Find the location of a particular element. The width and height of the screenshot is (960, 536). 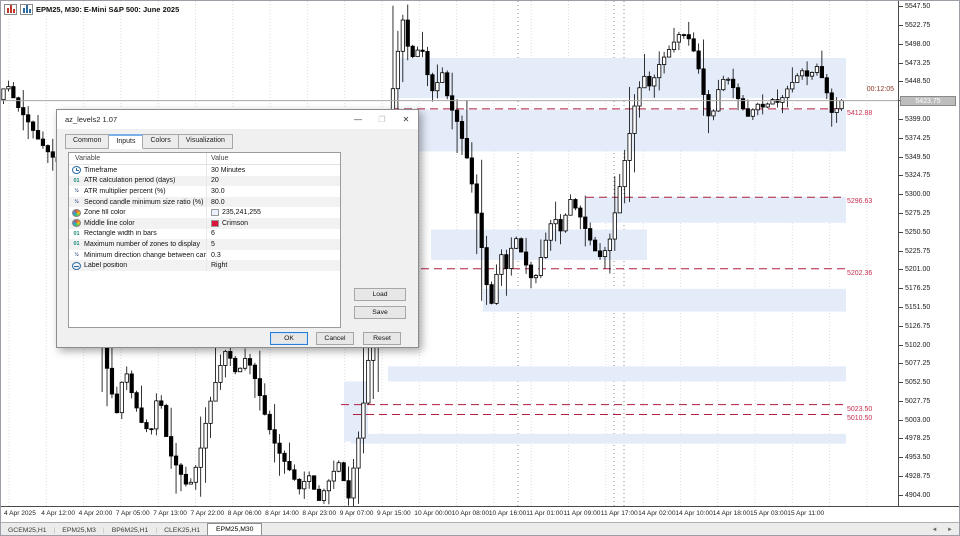

symbol-header-text: EPM25, M30: E-Mini S&P 500: June 2025 is located at coordinates (108, 9).